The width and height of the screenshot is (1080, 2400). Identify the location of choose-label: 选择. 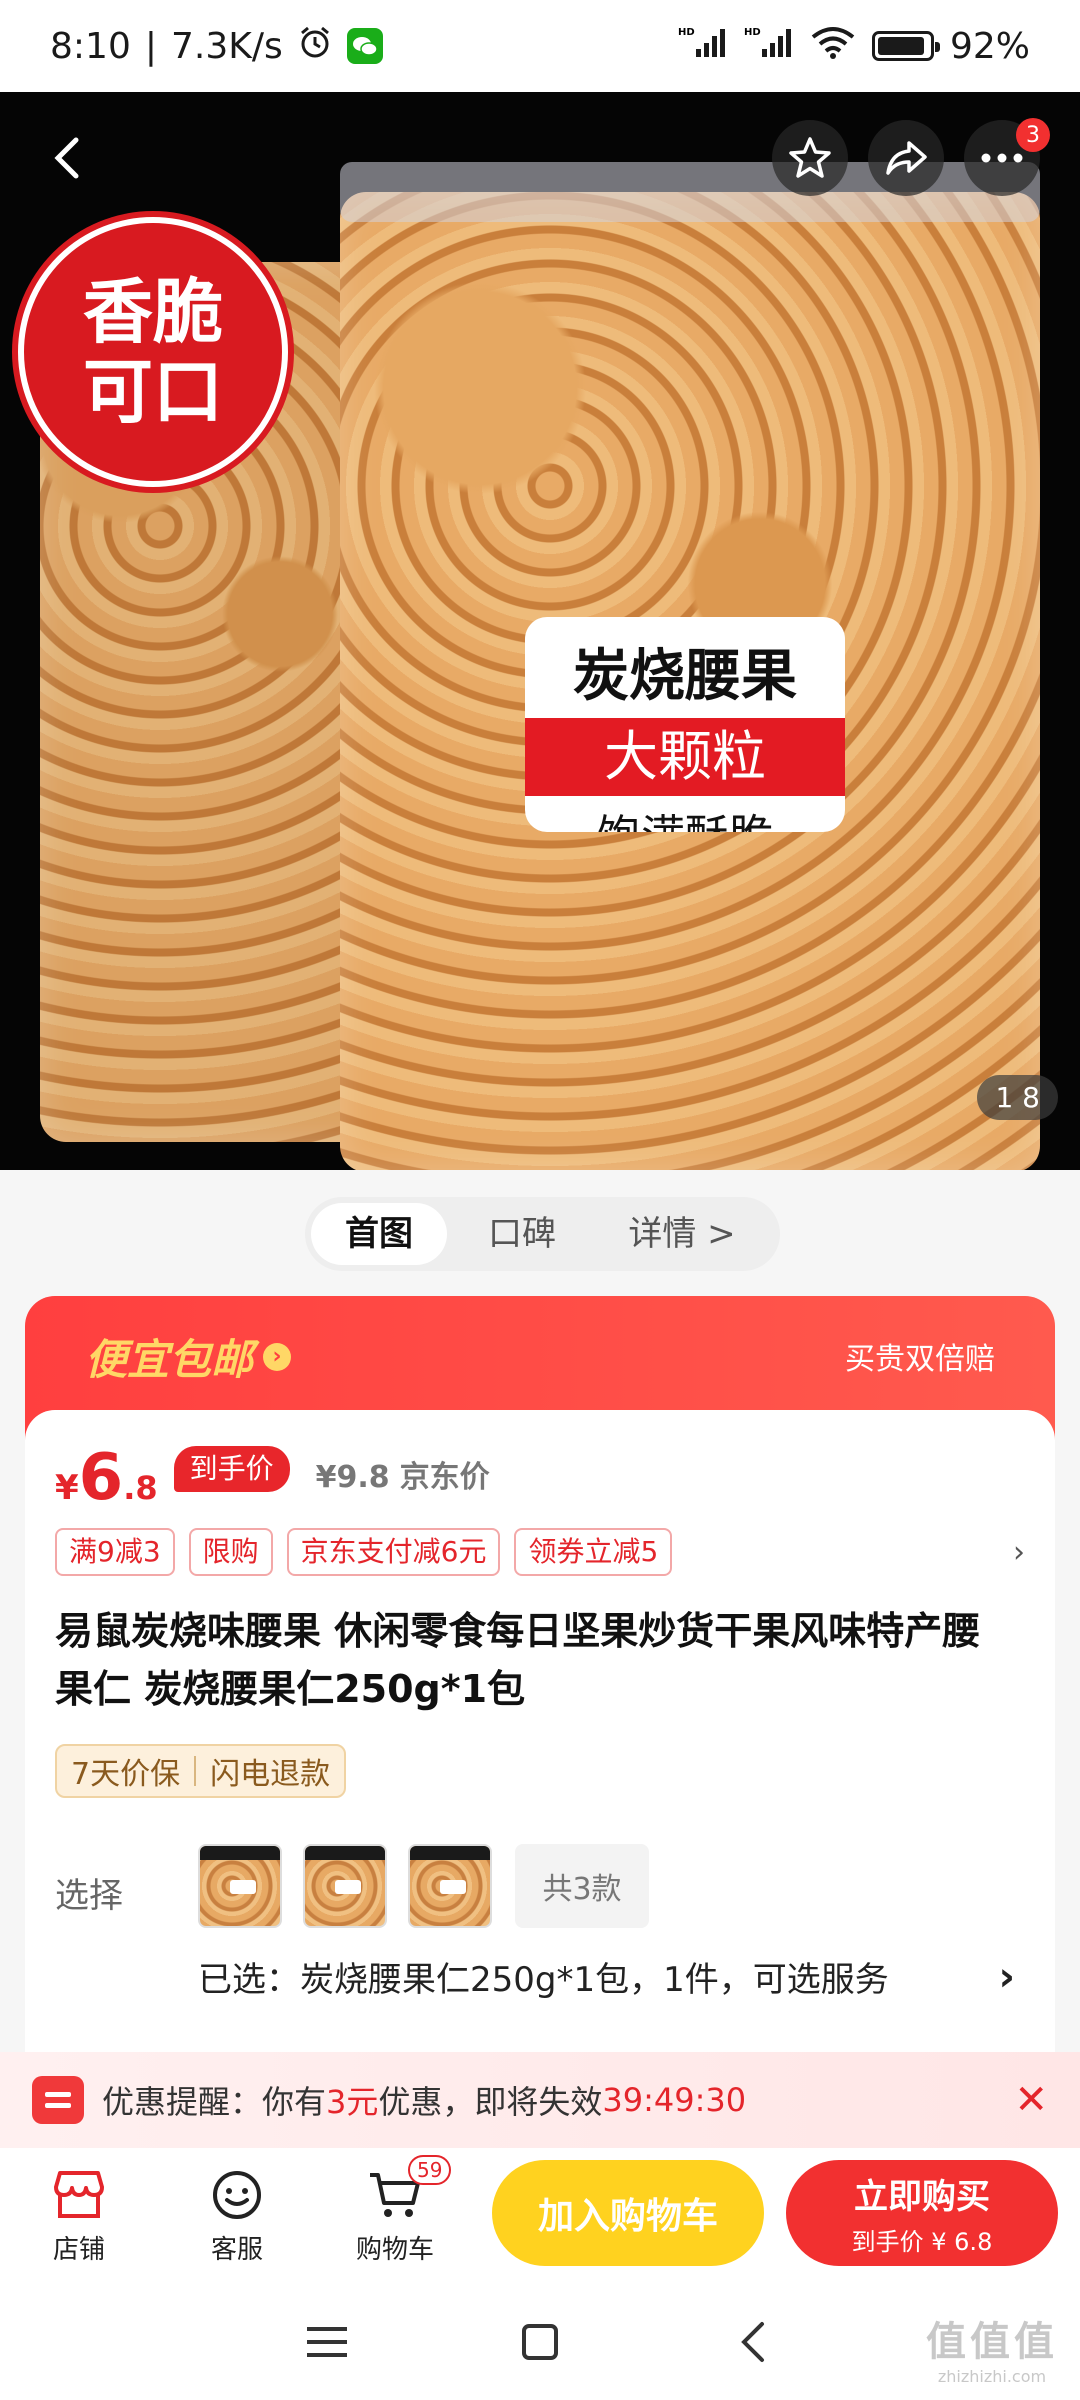
(89, 1896).